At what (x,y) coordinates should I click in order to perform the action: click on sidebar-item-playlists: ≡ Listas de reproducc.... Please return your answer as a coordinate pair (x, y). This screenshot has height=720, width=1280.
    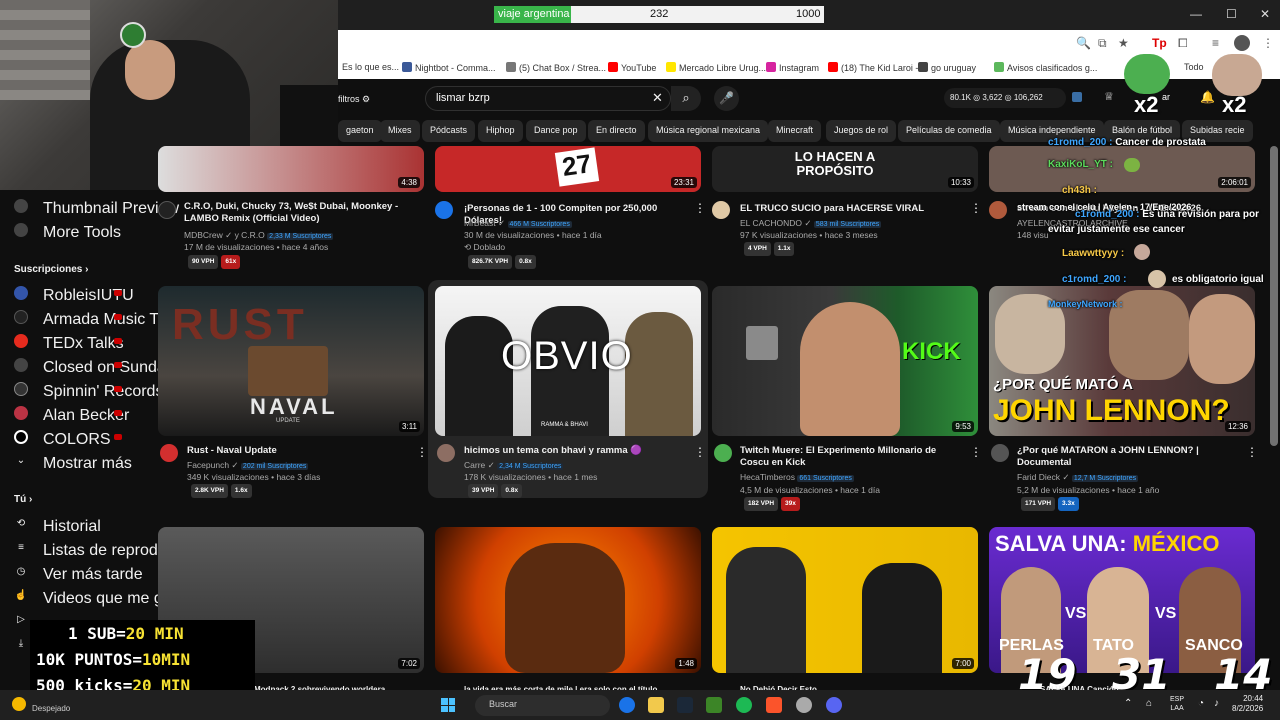
    Looking at the image, I should click on (98, 548).